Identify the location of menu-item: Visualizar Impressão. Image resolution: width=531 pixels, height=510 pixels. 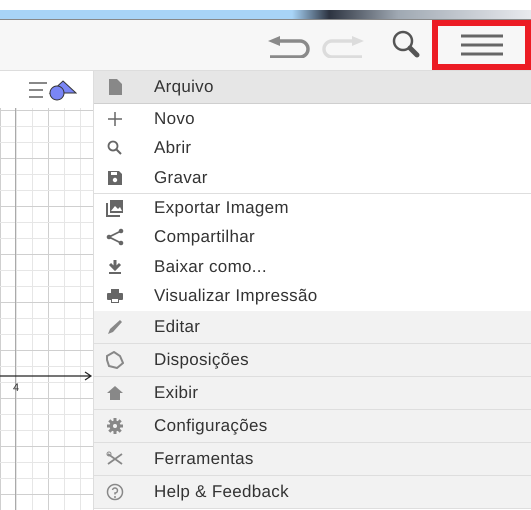
(312, 297).